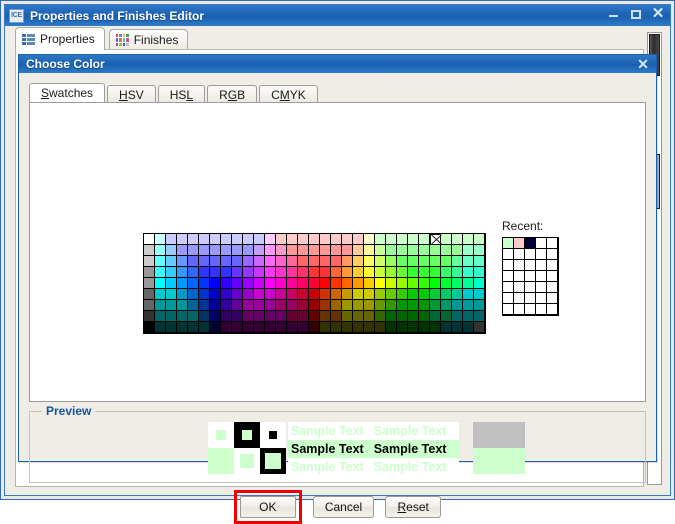 This screenshot has width=675, height=524. What do you see at coordinates (413, 507) in the screenshot?
I see `reset-button: Reset` at bounding box center [413, 507].